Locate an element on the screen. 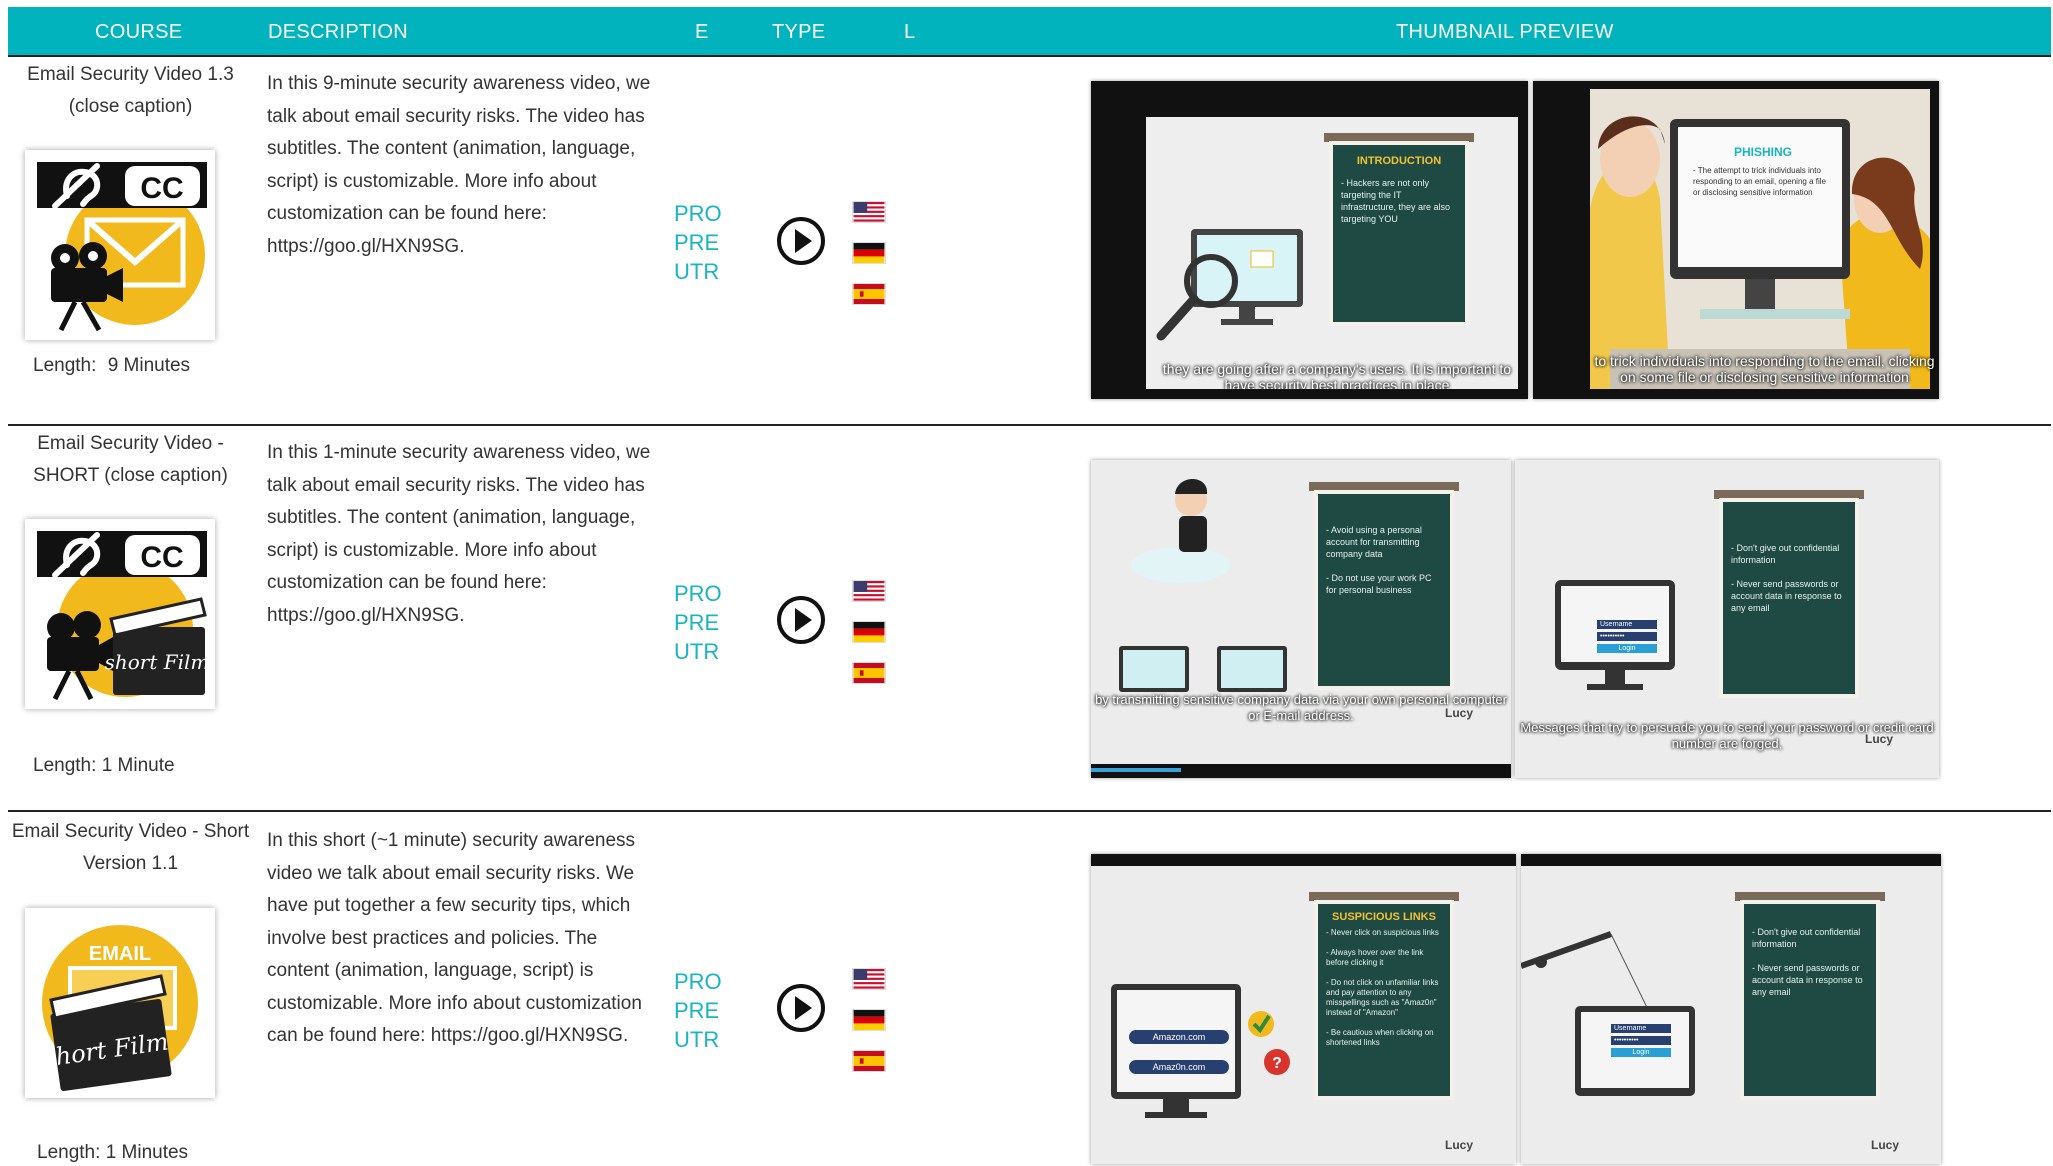 The width and height of the screenshot is (2053, 1166). link-amaz0n: Amaz0n.com is located at coordinates (1179, 1067).